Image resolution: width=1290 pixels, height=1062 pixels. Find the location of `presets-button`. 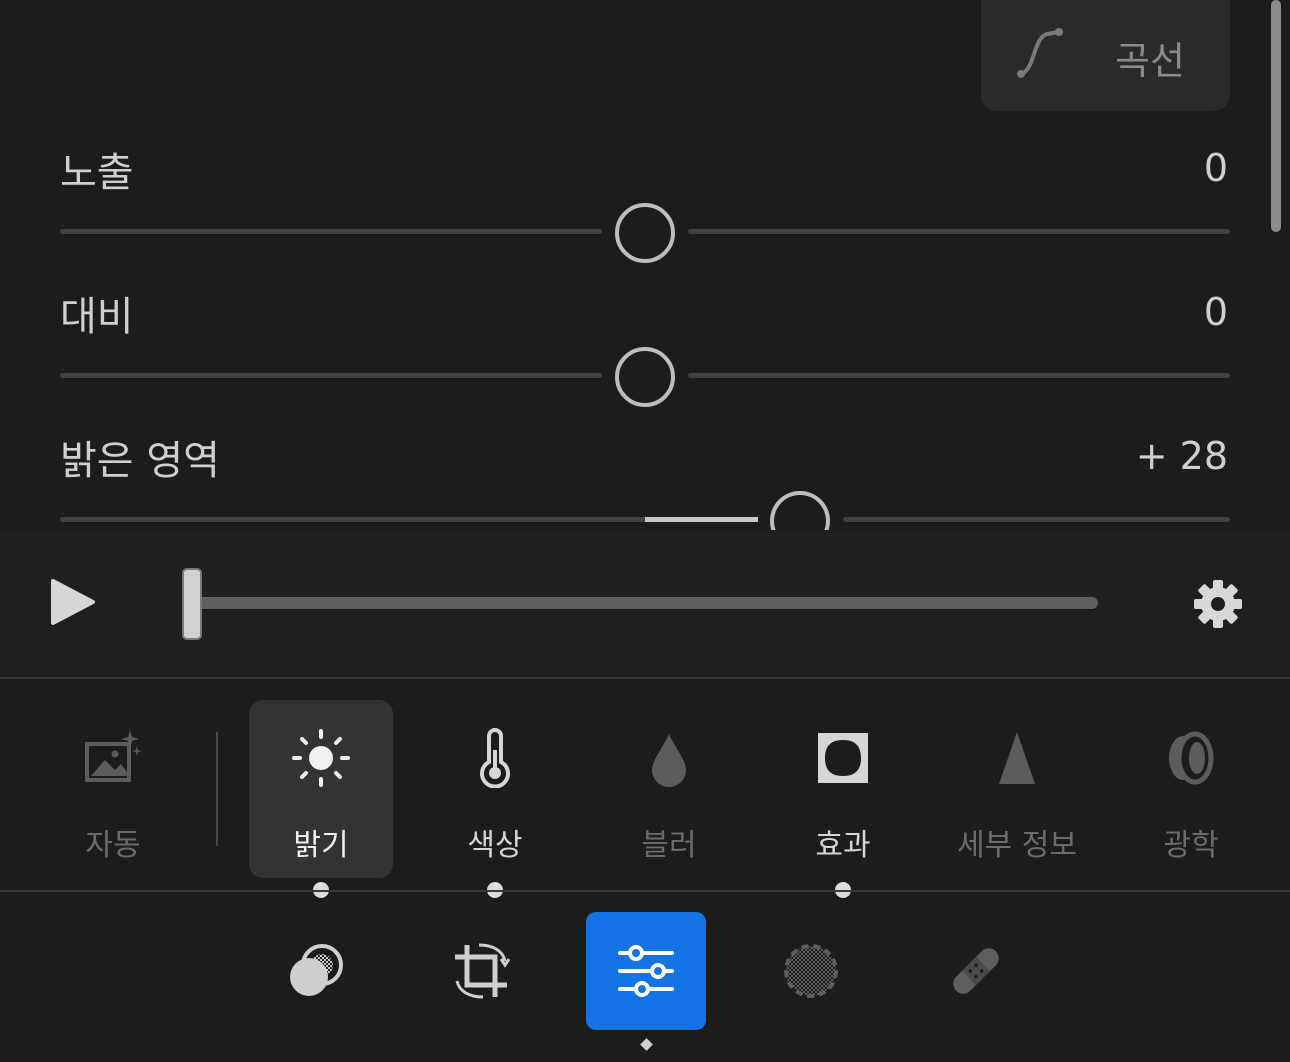

presets-button is located at coordinates (316, 971).